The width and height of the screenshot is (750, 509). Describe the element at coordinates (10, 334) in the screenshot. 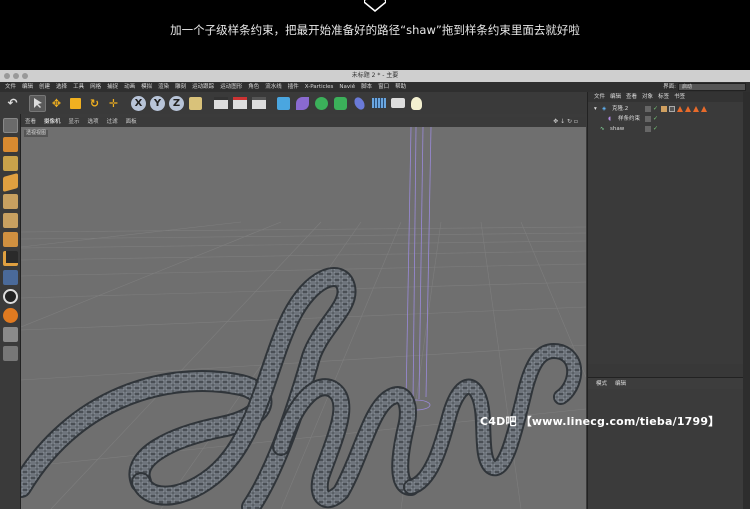

I see `planar-workplane-icon` at that location.